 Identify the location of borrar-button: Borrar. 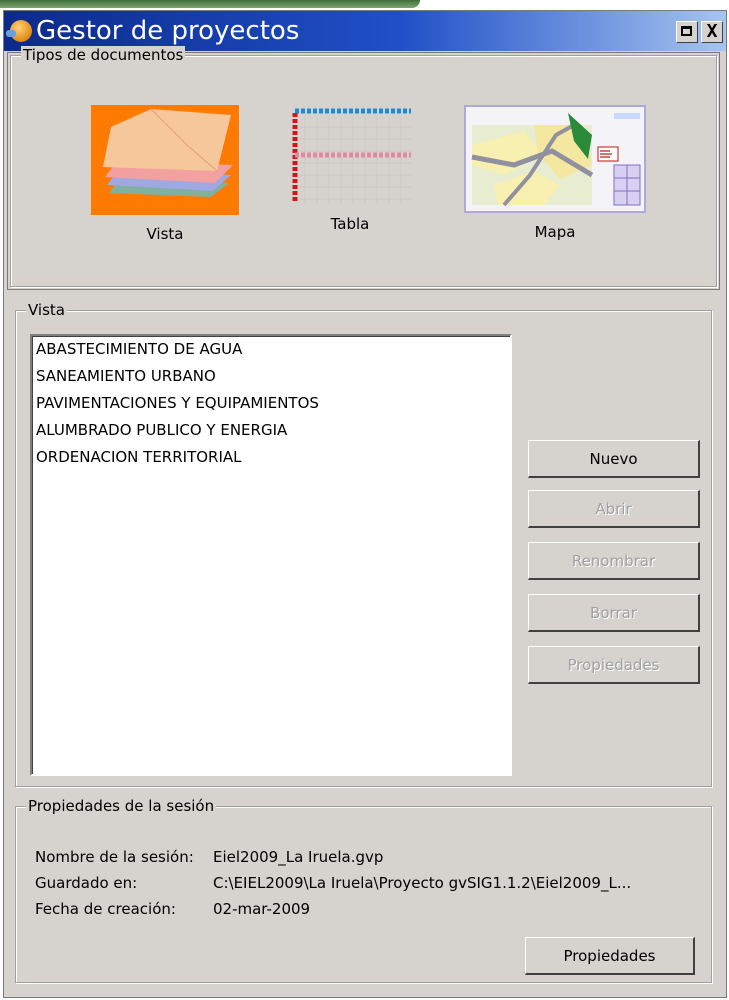
(614, 613).